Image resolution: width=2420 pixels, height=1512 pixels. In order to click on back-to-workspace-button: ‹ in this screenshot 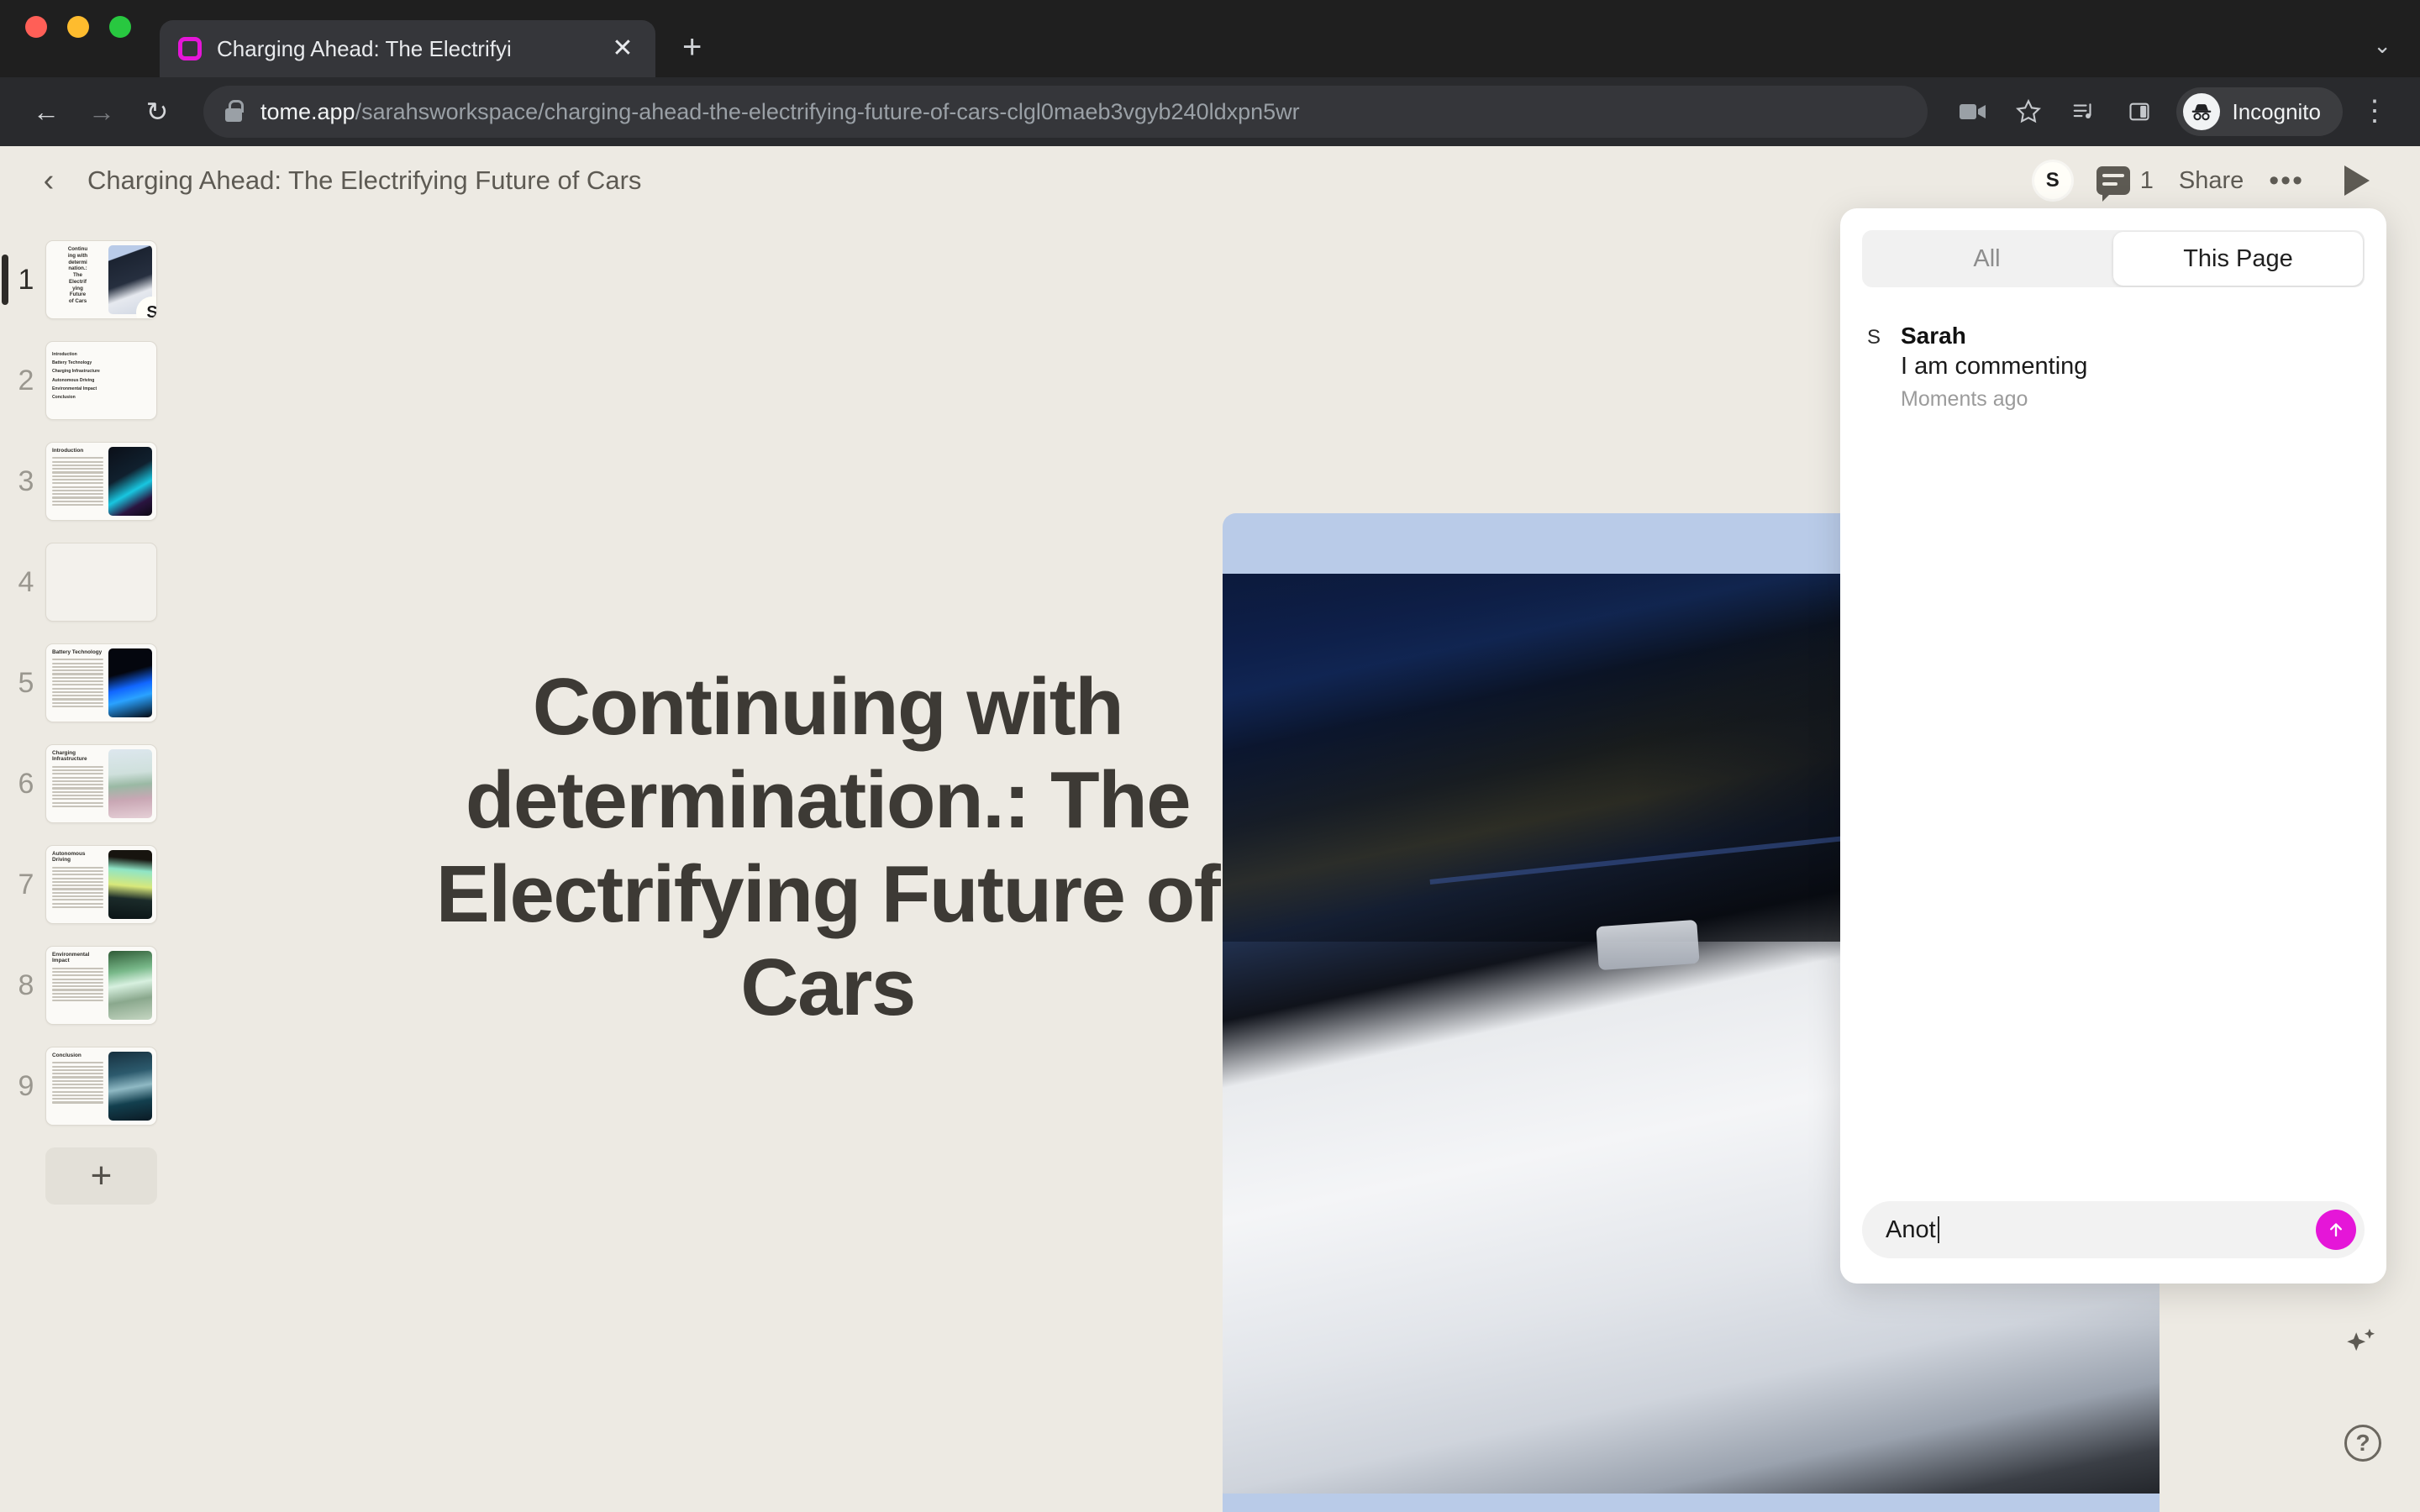, I will do `click(49, 181)`.